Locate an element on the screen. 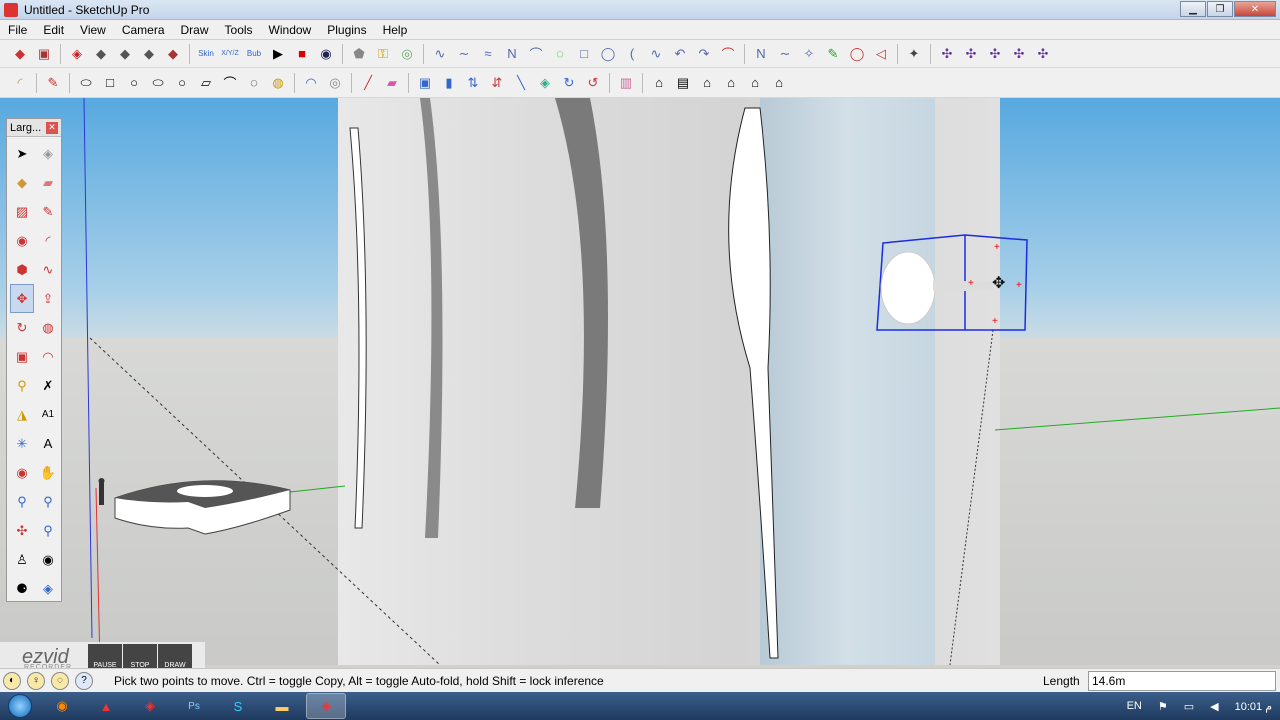  box-icon: ◆ is located at coordinates (20, 54).